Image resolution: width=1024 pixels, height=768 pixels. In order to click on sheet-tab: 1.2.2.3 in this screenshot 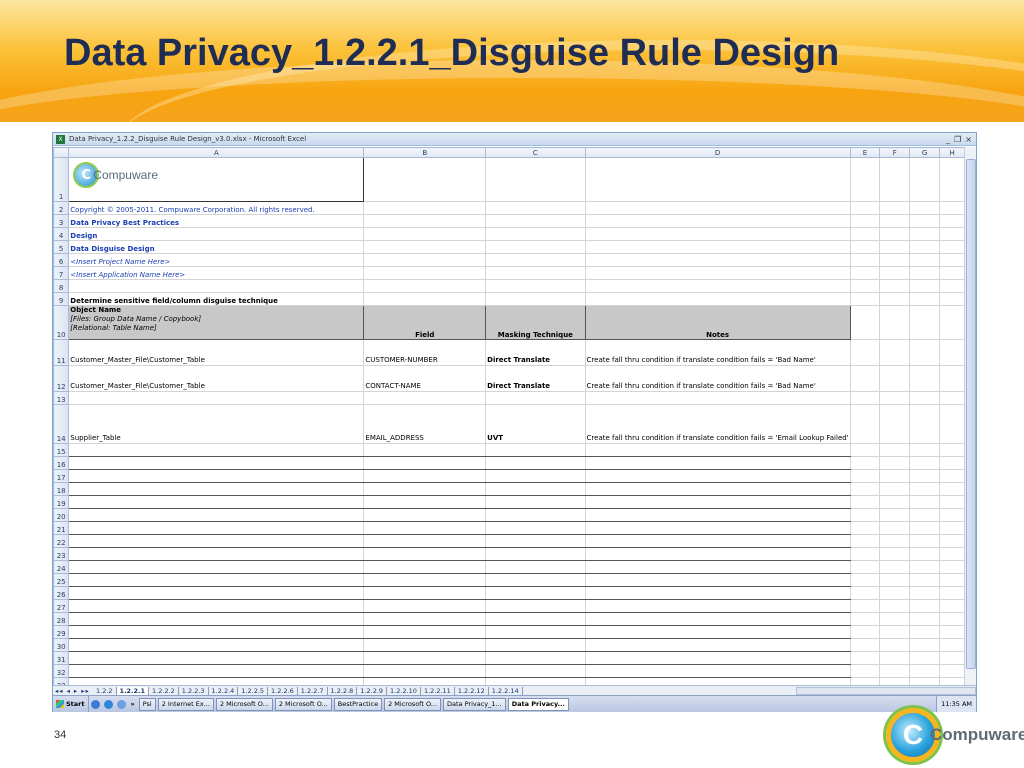, I will do `click(194, 690)`.